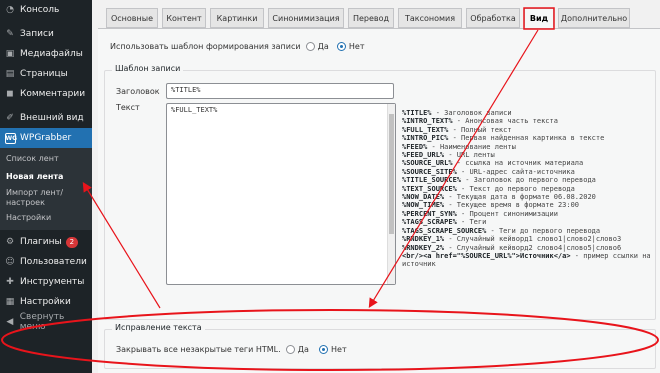  I want to click on tab-view: Вид, so click(539, 18).